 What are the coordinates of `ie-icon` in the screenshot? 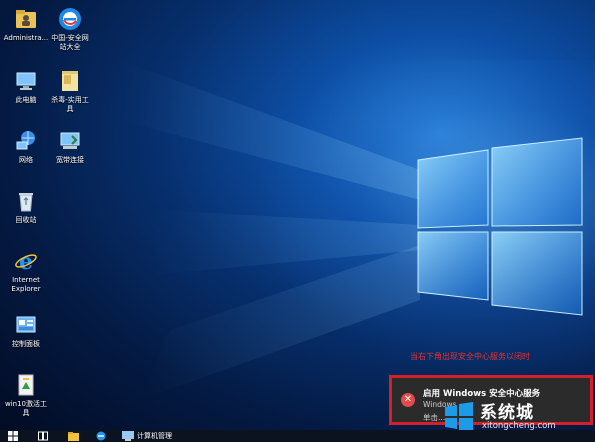 It's located at (101, 436).